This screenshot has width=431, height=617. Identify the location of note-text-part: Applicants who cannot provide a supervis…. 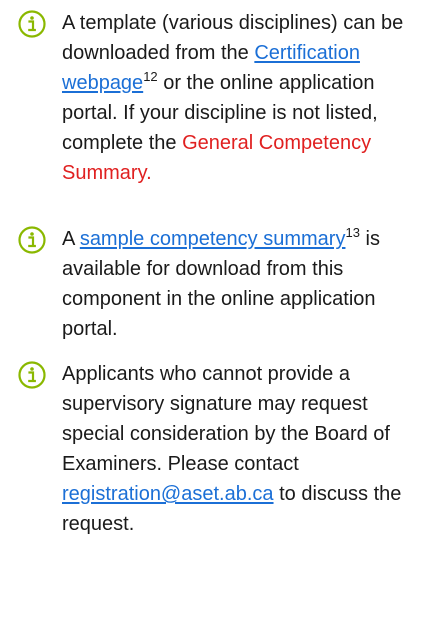
(226, 419).